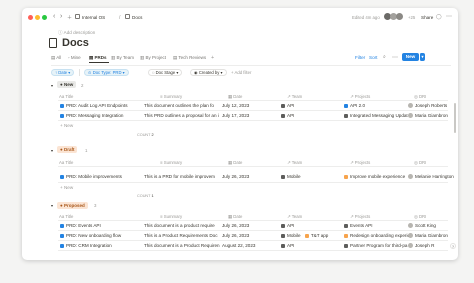 Image resolution: width=474 pixels, height=283 pixels. Describe the element at coordinates (93, 17) in the screenshot. I see `breadcrumb-internal-os: Internal OS` at that location.